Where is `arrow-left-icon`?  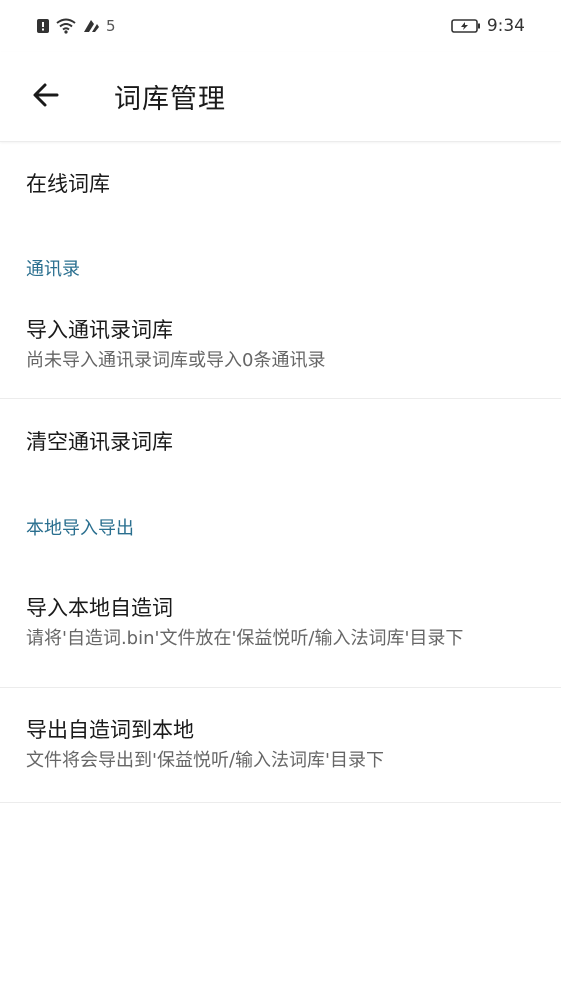
arrow-left-icon is located at coordinates (46, 97).